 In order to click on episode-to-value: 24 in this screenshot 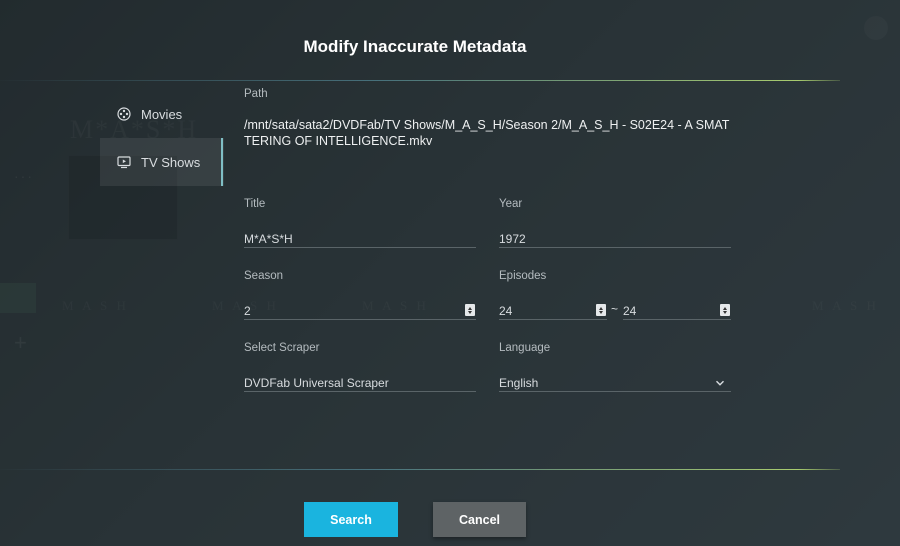, I will do `click(630, 310)`.